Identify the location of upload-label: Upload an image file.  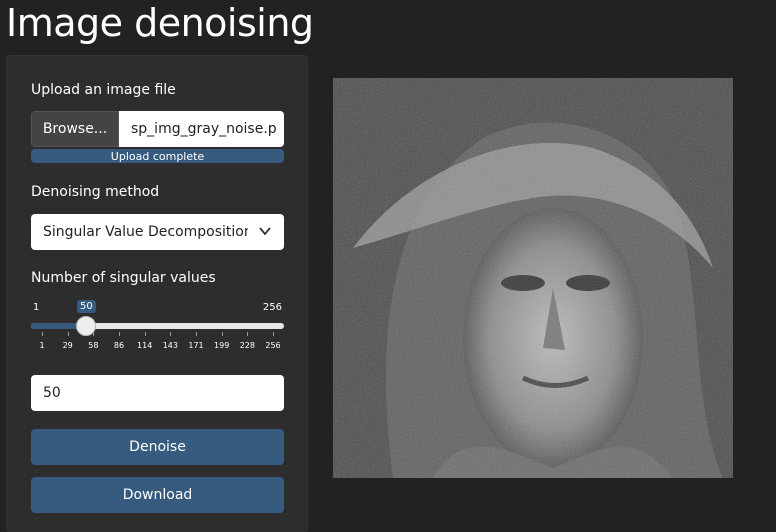
(103, 90).